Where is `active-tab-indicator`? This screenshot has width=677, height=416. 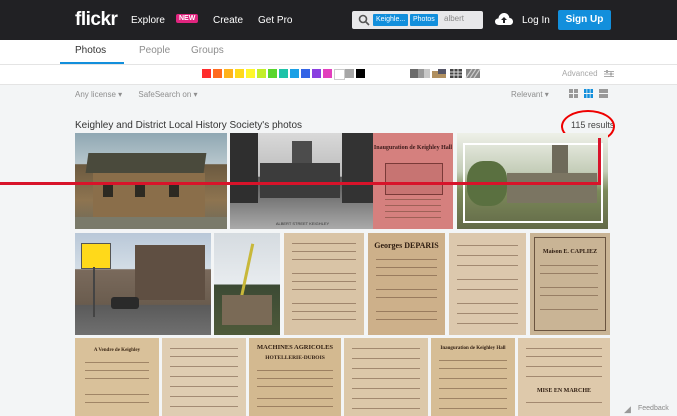
active-tab-indicator is located at coordinates (92, 63).